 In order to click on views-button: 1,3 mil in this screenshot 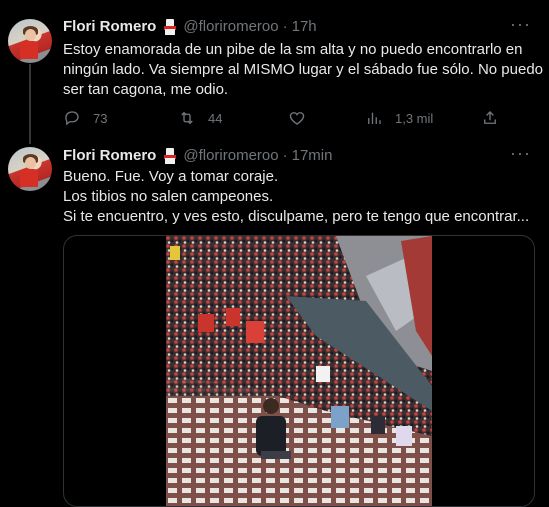, I will do `click(399, 118)`.